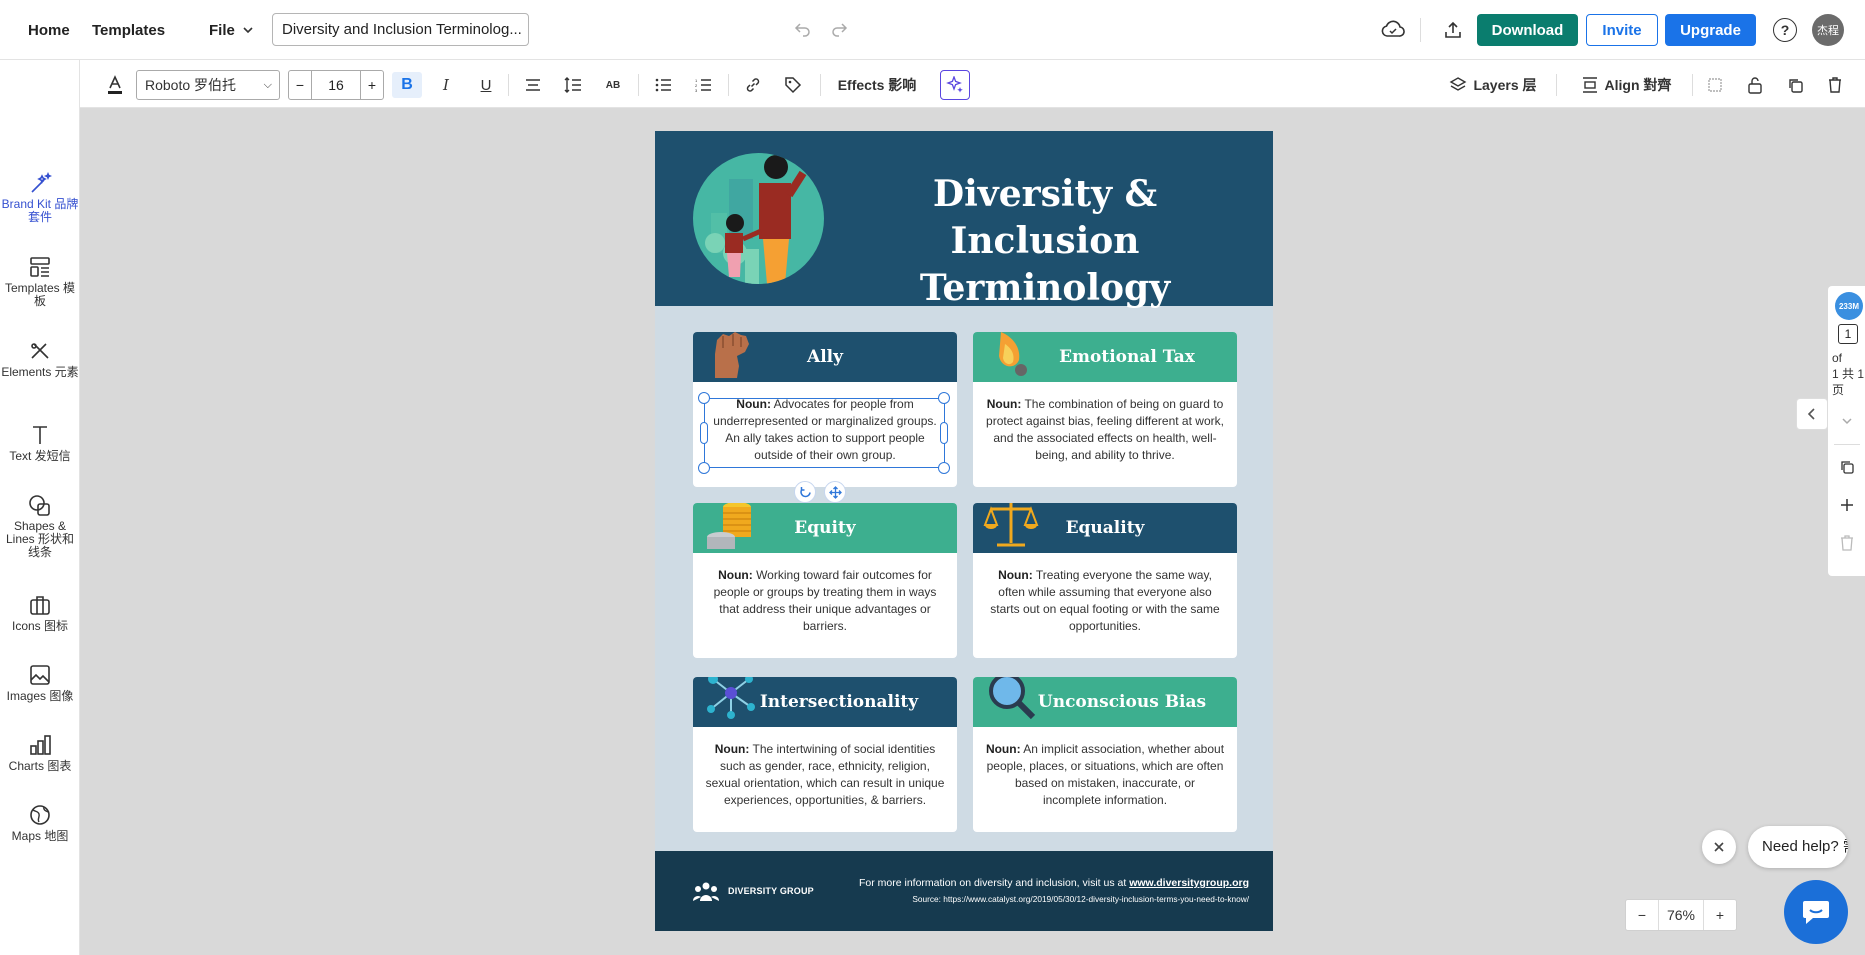 The height and width of the screenshot is (955, 1865). I want to click on undo-icon, so click(803, 29).